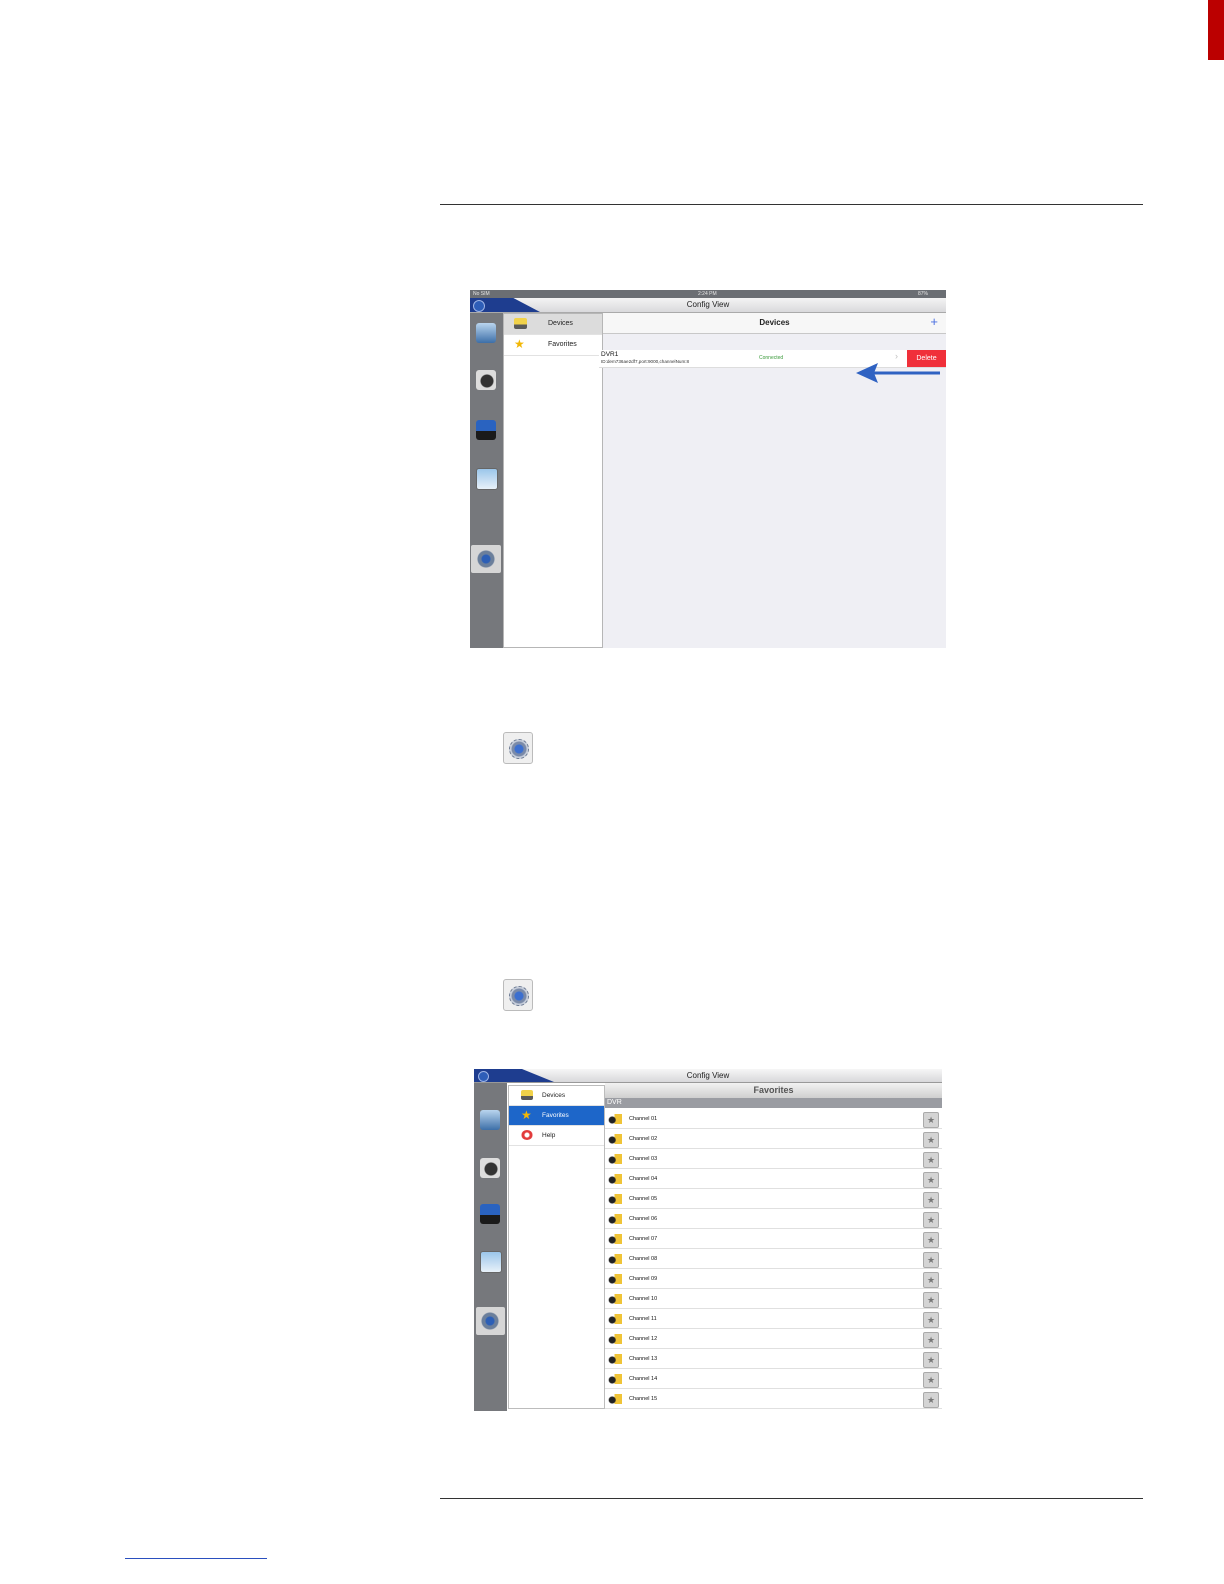 The height and width of the screenshot is (1584, 1224). Describe the element at coordinates (773, 1159) in the screenshot. I see `channel-row: Channel 03 ★` at that location.